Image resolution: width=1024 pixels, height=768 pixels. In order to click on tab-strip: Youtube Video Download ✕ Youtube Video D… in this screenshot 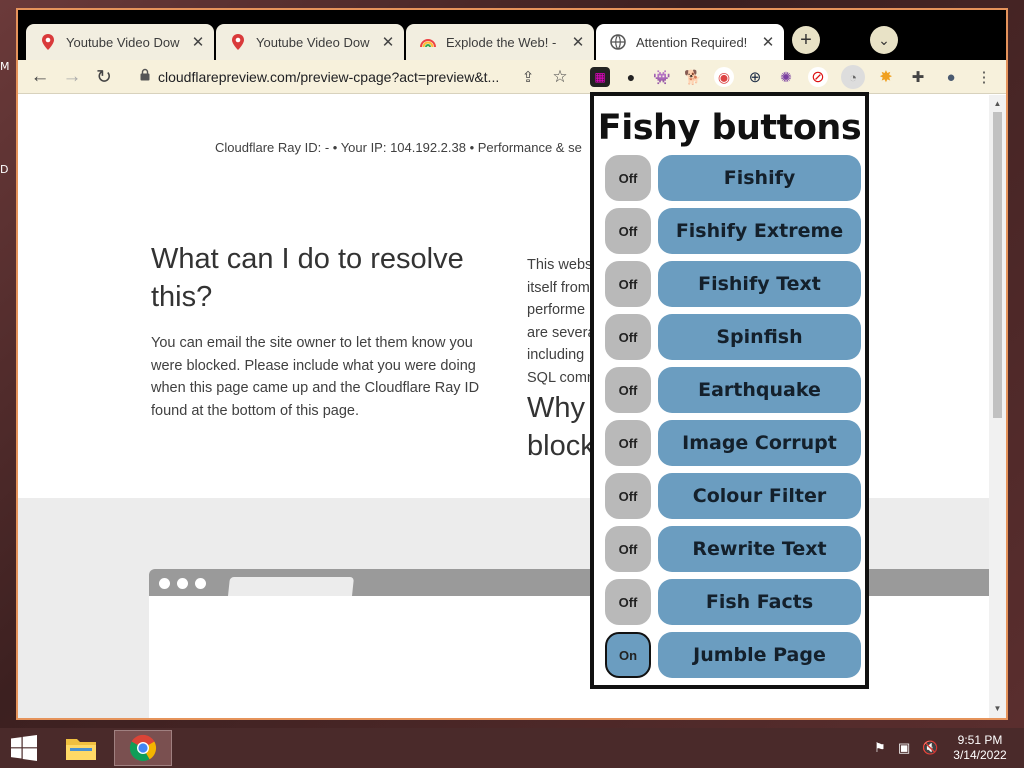, I will do `click(512, 35)`.